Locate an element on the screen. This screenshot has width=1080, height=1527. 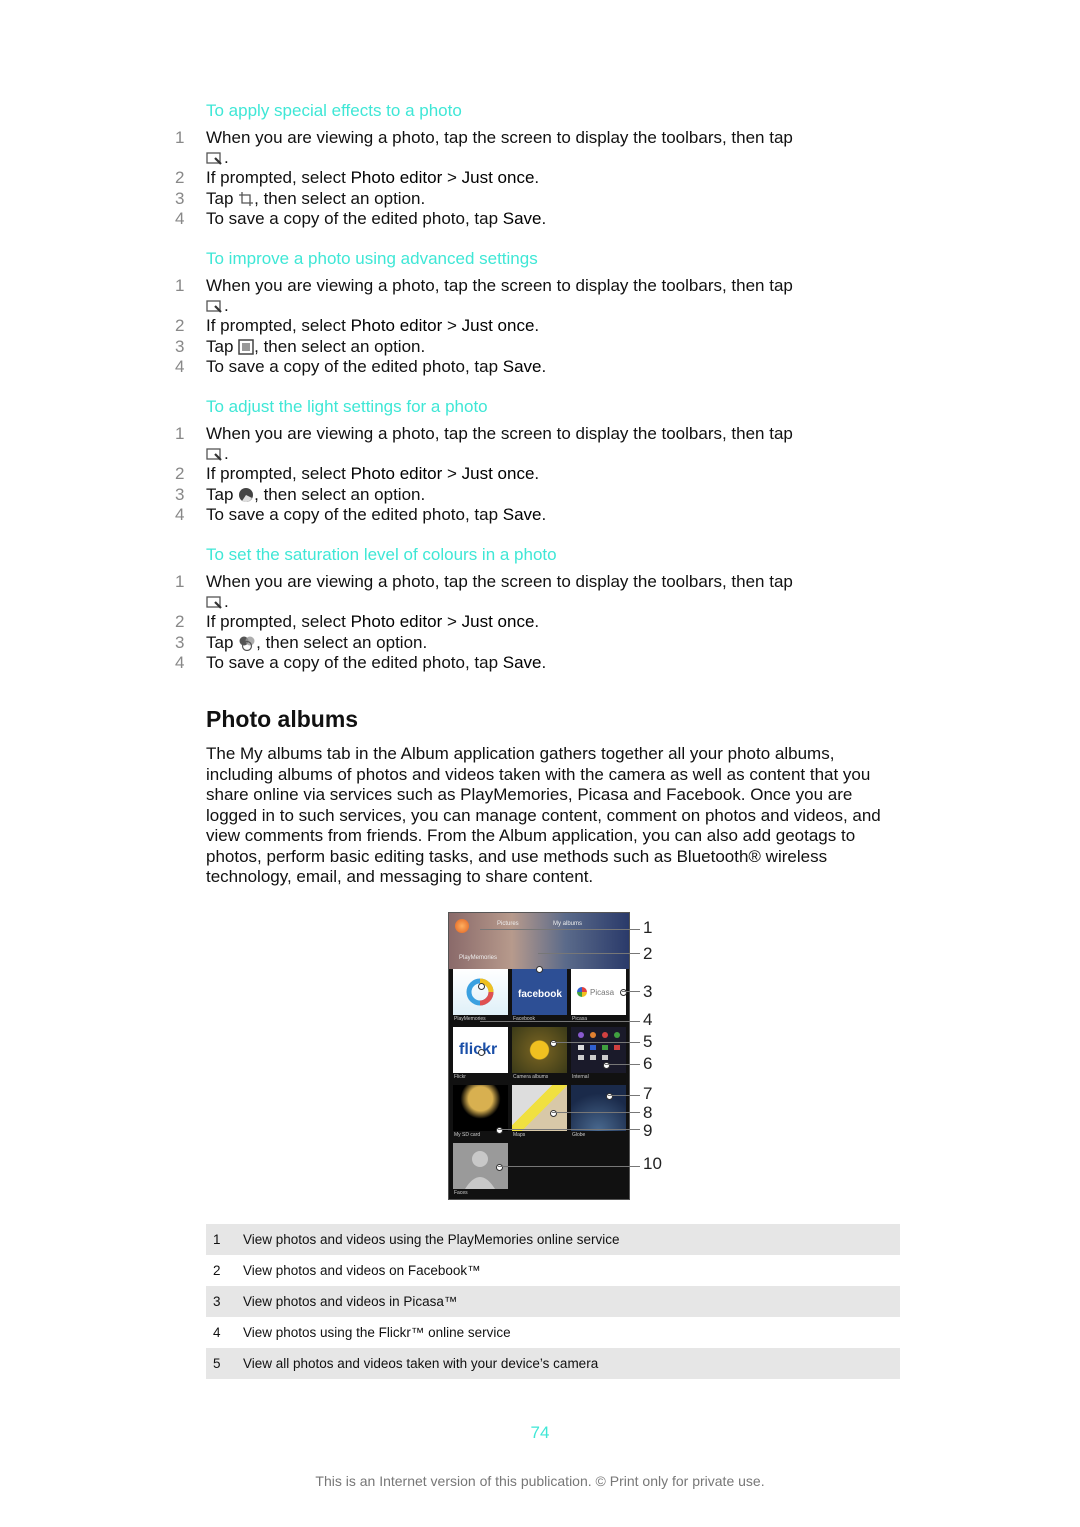
callout-10: 10 is located at coordinates (652, 1163).